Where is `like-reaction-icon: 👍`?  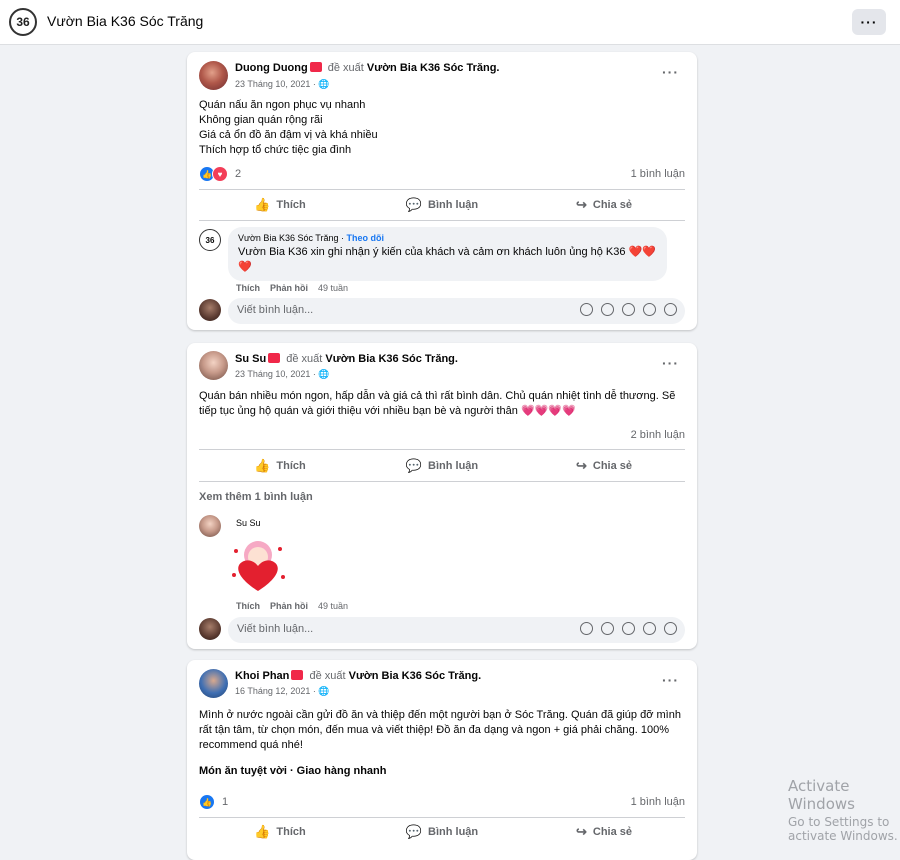
like-reaction-icon: 👍 is located at coordinates (207, 802).